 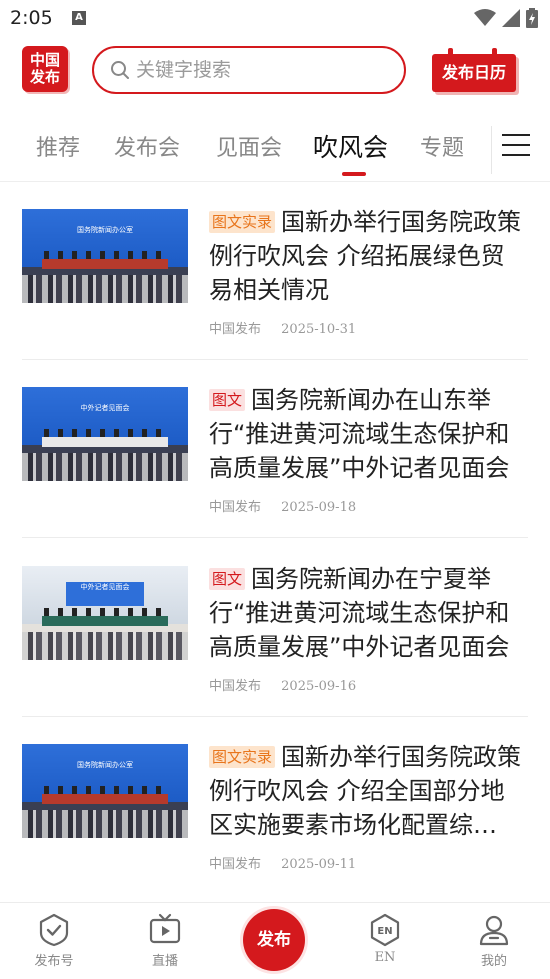 I want to click on nav-english: EN EN, so click(x=385, y=939).